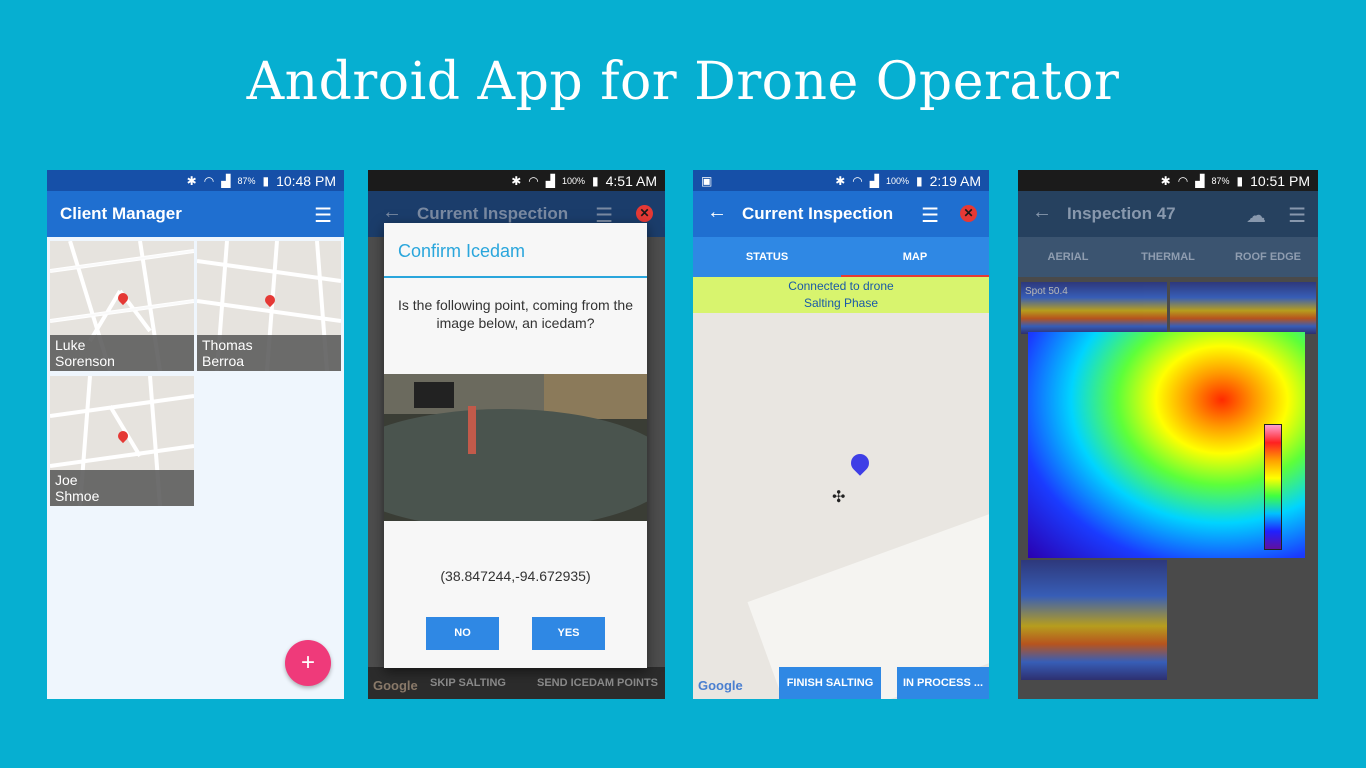  What do you see at coordinates (631, 180) in the screenshot?
I see `clock: 4:51 AM` at bounding box center [631, 180].